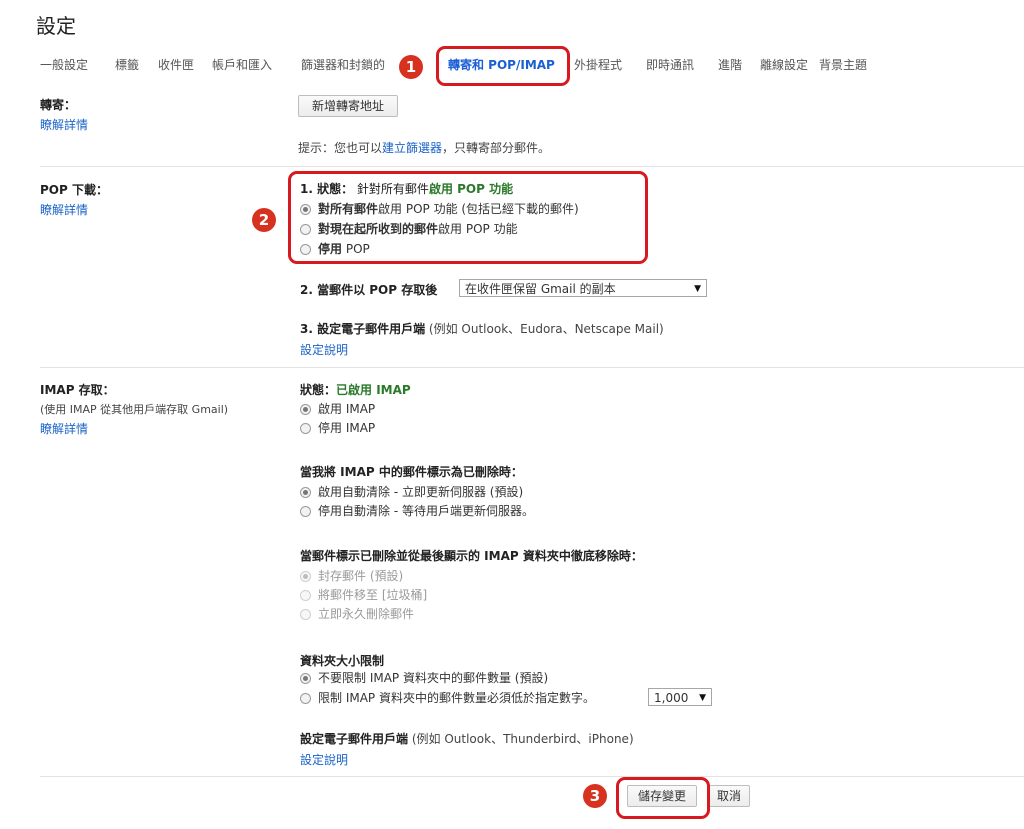 This screenshot has height=829, width=1024. I want to click on imap-status-line: 狀態：已啟用 IMAP, so click(355, 389).